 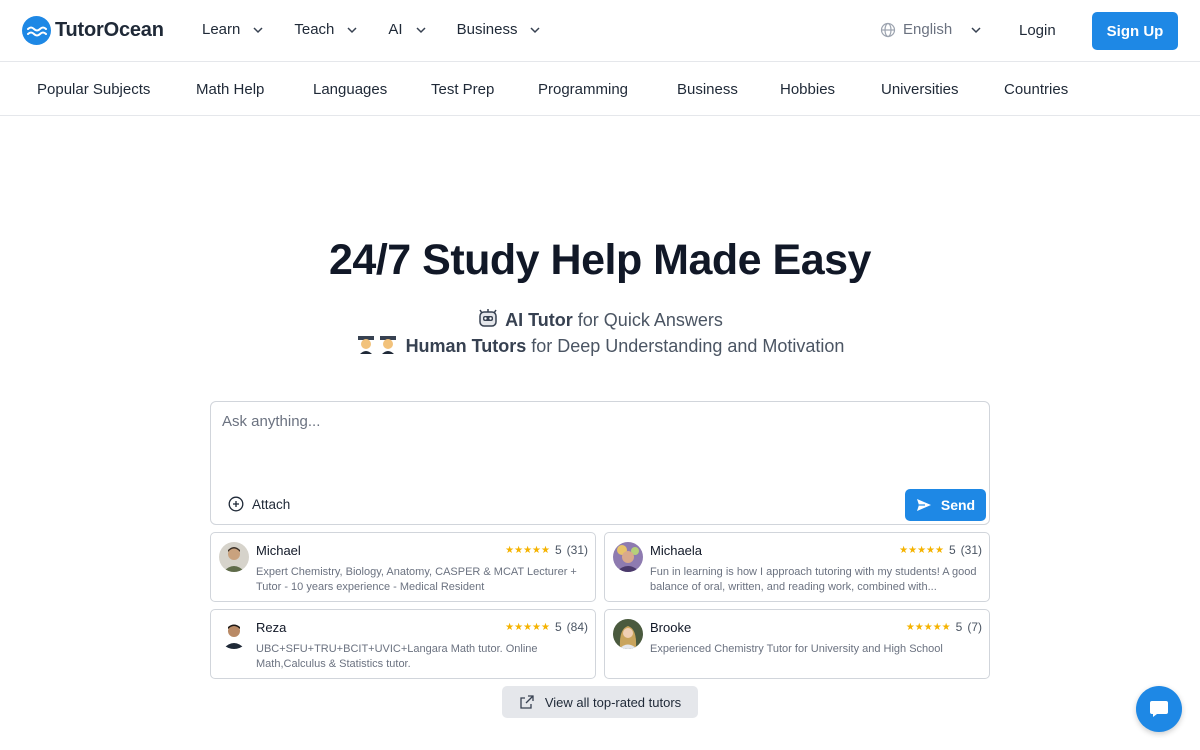 I want to click on subject-business: Business, so click(x=707, y=89).